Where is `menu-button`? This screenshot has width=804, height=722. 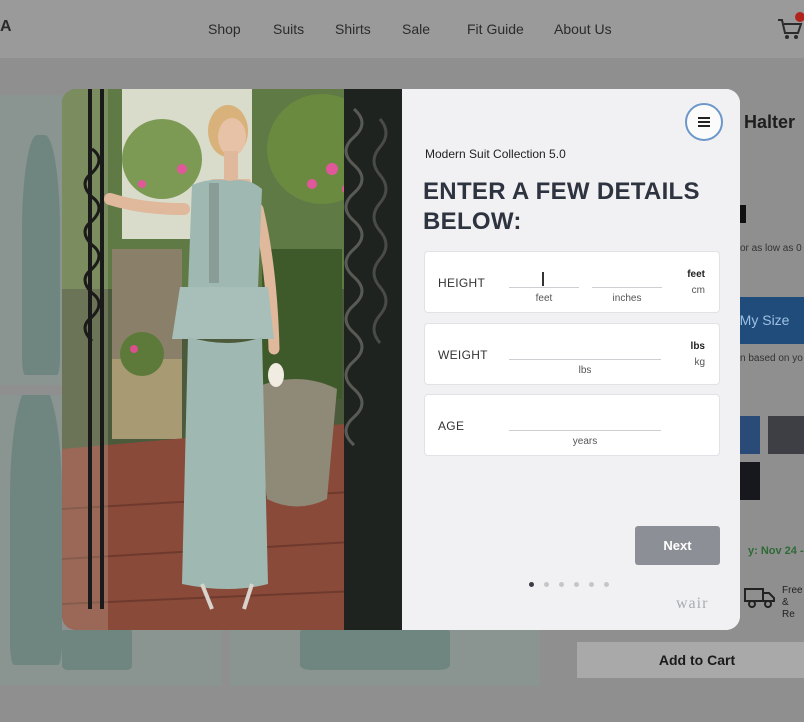
menu-button is located at coordinates (704, 122).